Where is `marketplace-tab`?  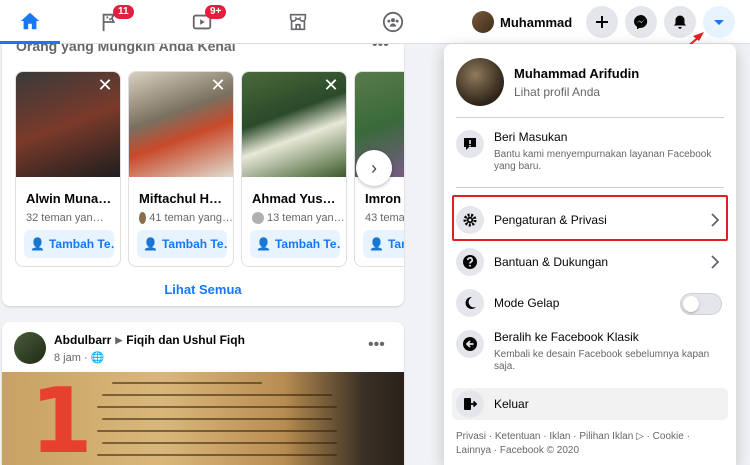 marketplace-tab is located at coordinates (298, 22).